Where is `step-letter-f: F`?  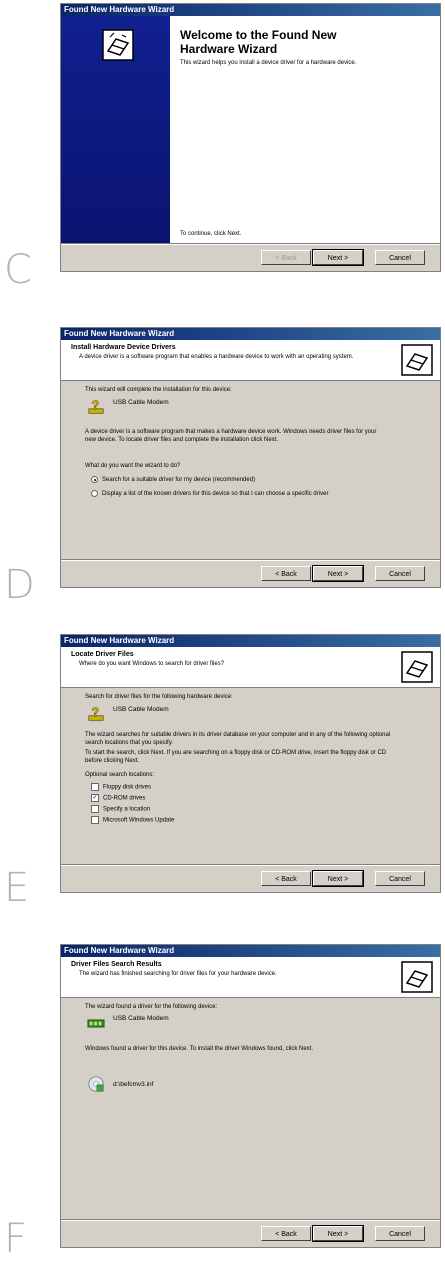 step-letter-f: F is located at coordinates (16, 1239).